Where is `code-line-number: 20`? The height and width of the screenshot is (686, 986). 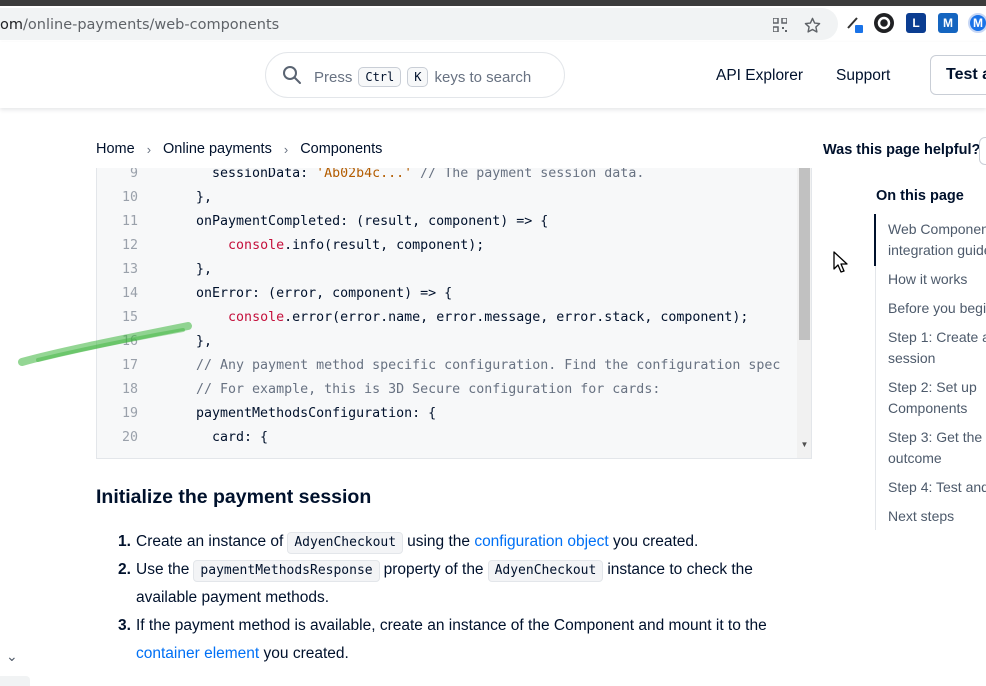 code-line-number: 20 is located at coordinates (129, 437).